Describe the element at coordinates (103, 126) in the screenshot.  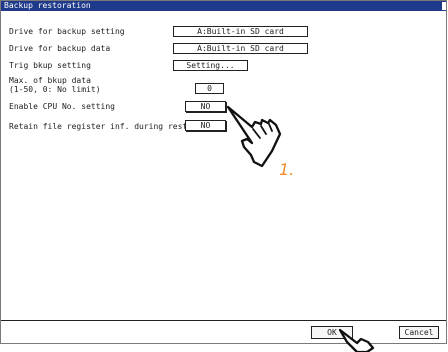
I see `label-retain-file-register: Retain file register inf. during restor` at that location.